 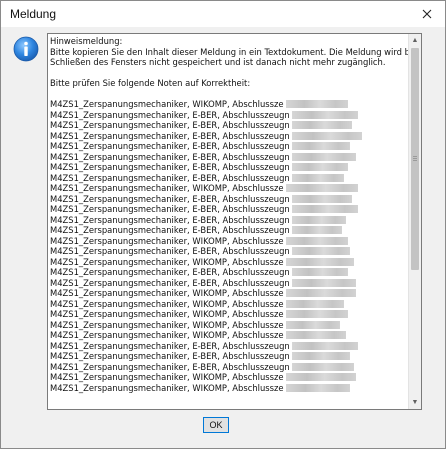 I want to click on message-heading: Hinweismeldung:, so click(x=86, y=41).